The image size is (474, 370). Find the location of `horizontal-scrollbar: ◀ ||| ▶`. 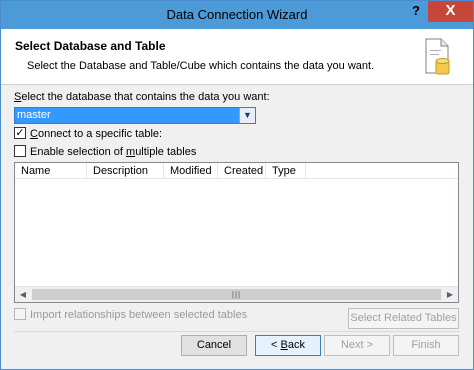

horizontal-scrollbar: ◀ ||| ▶ is located at coordinates (236, 294).